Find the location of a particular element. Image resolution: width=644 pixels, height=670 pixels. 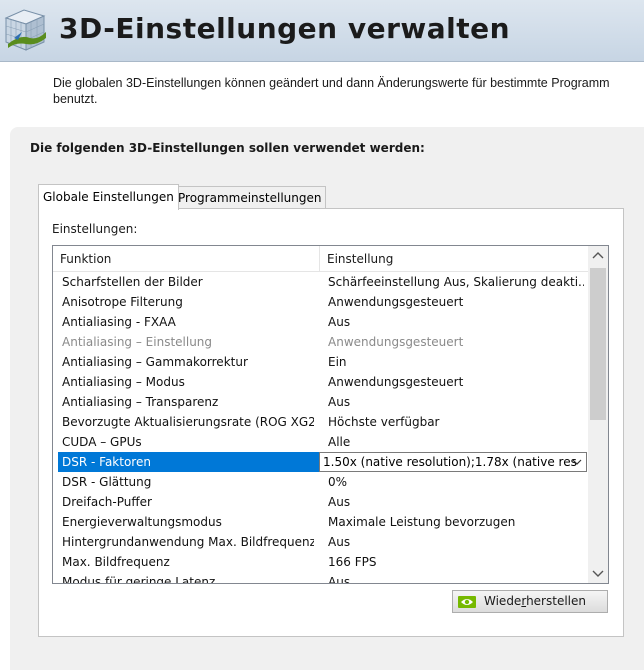

tab-program-settings: Programmeinstellungen is located at coordinates (250, 197).